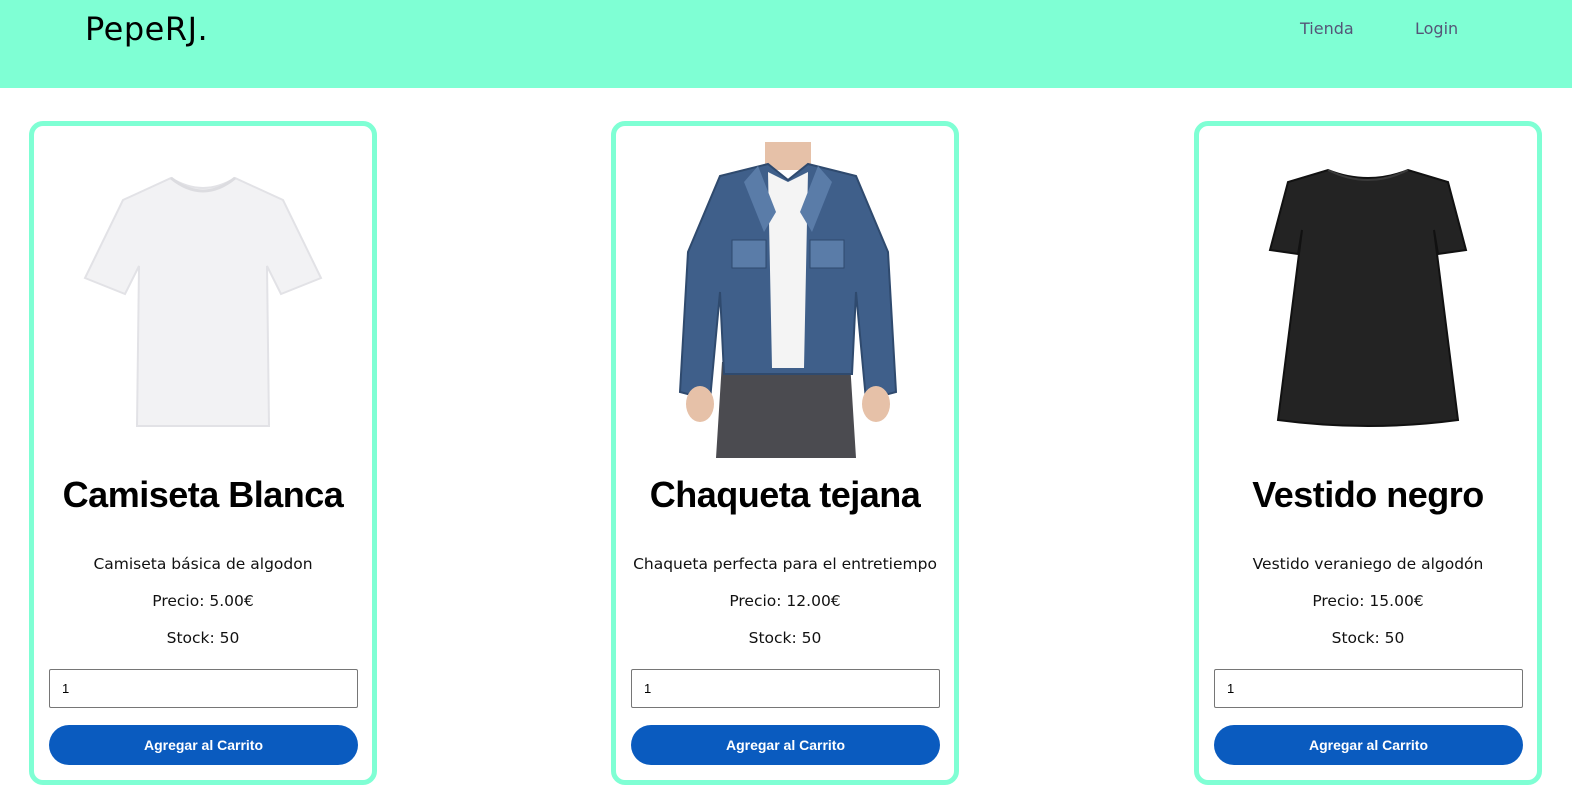 The height and width of the screenshot is (807, 1572). Describe the element at coordinates (1436, 28) in the screenshot. I see `nav-link-login: Login` at that location.